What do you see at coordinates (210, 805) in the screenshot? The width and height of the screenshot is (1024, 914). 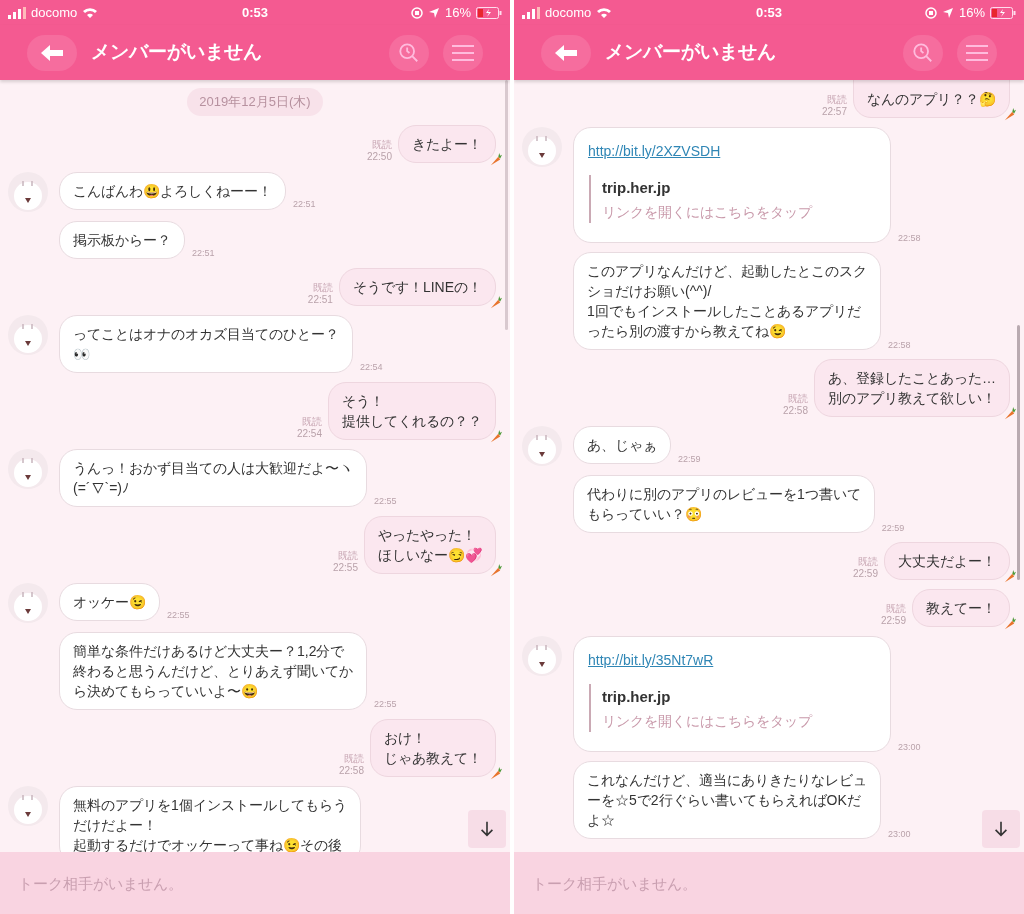 I see `message-text: 無料のアプリを1個インストールしてもらう` at bounding box center [210, 805].